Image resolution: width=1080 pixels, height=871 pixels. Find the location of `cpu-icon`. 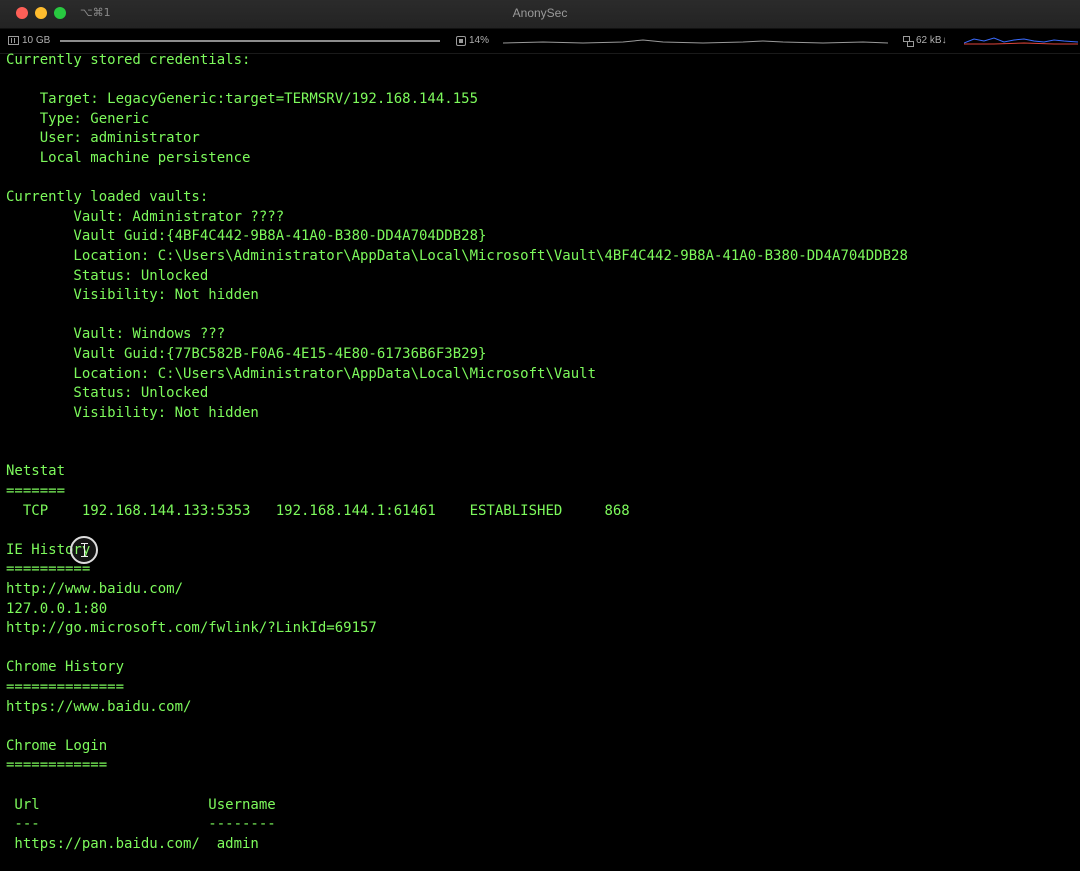

cpu-icon is located at coordinates (461, 40).